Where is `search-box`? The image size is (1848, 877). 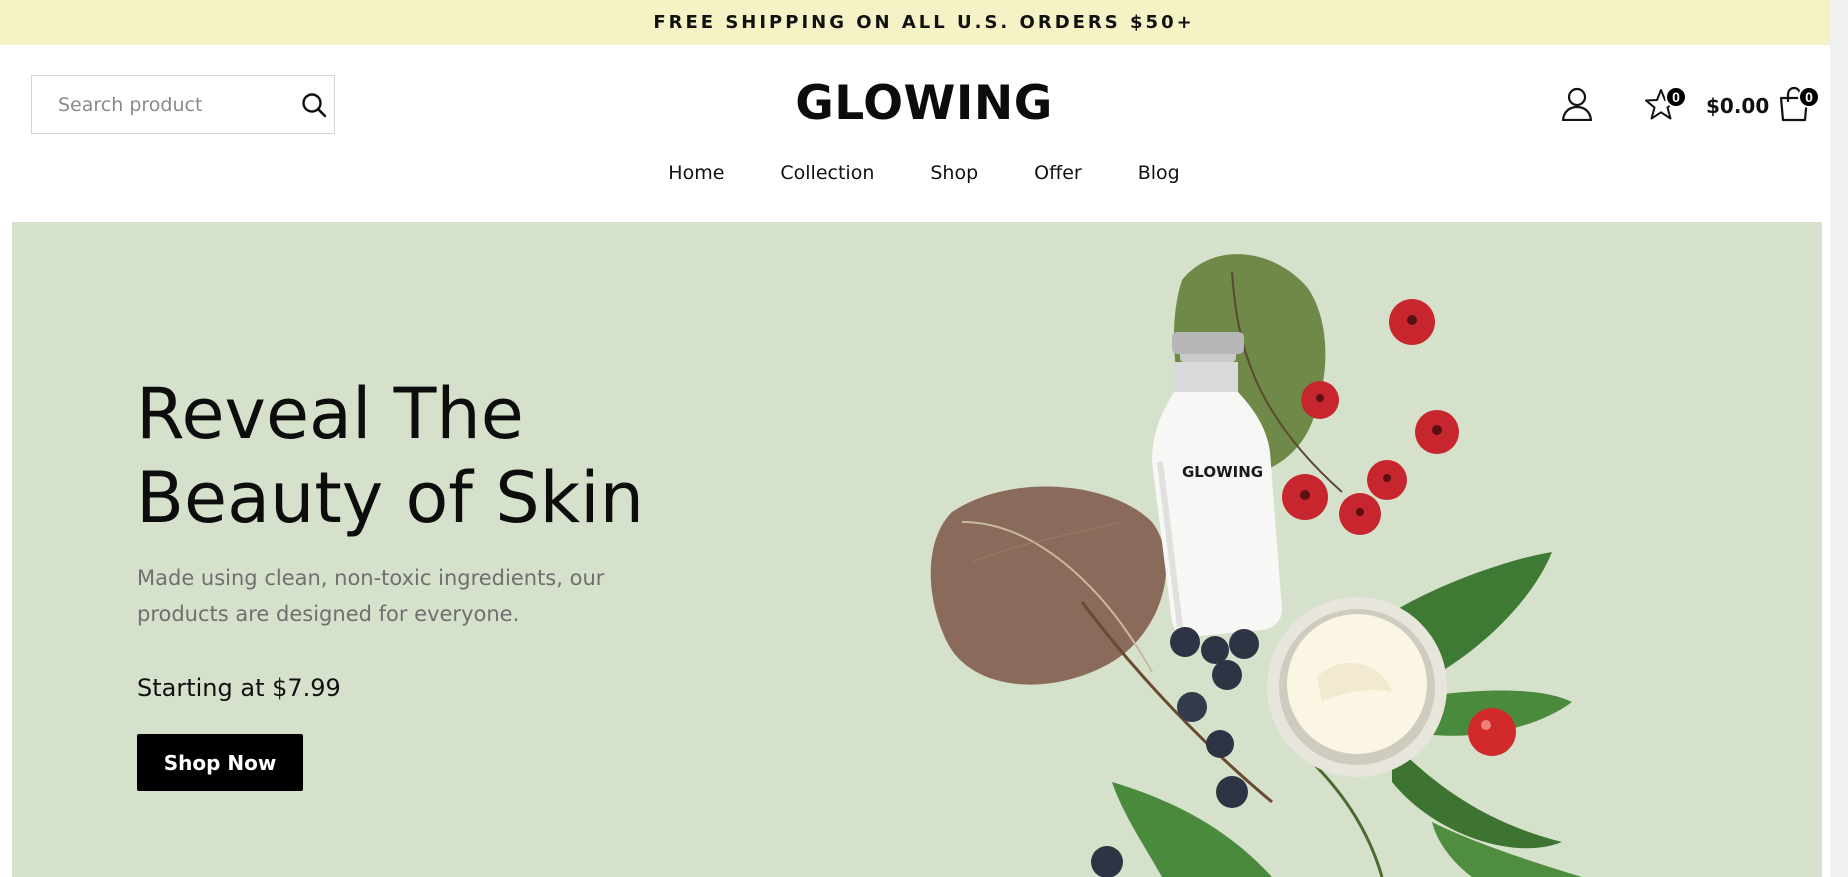
search-box is located at coordinates (183, 104).